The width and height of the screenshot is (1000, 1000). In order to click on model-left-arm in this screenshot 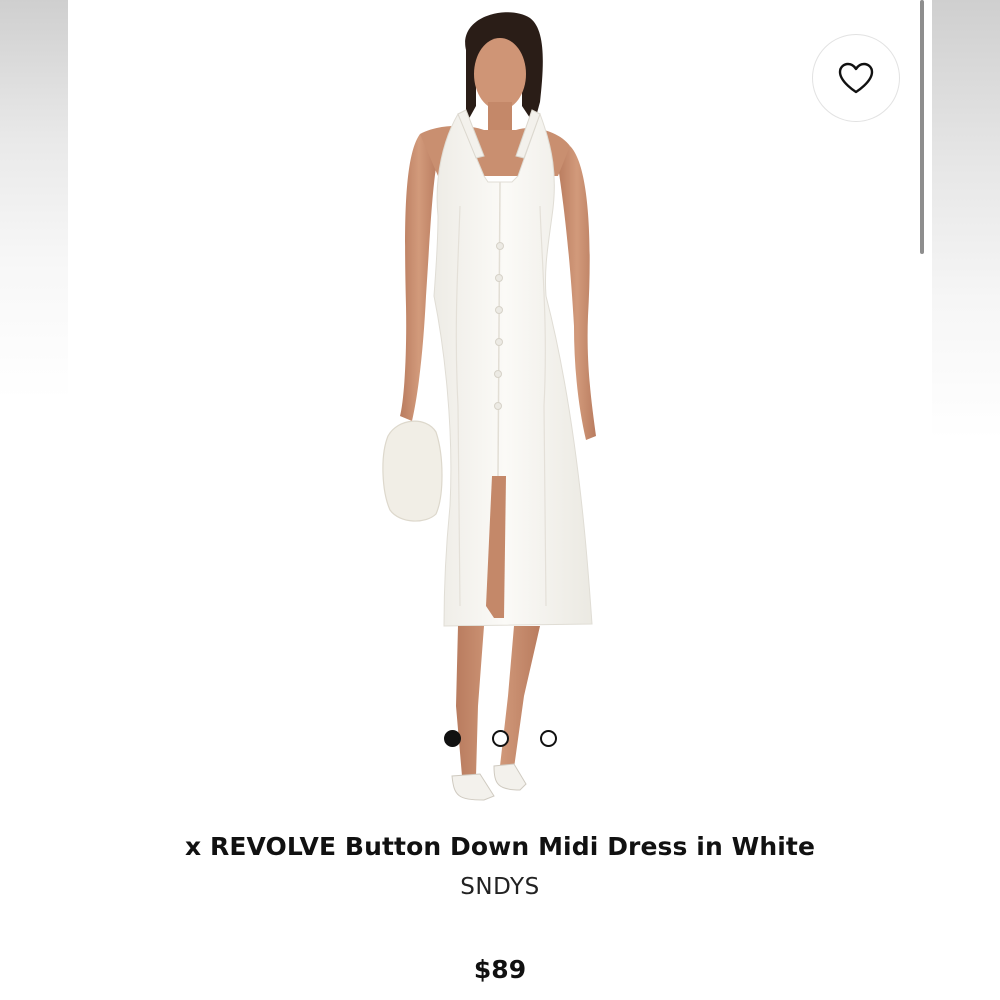, I will do `click(419, 277)`.